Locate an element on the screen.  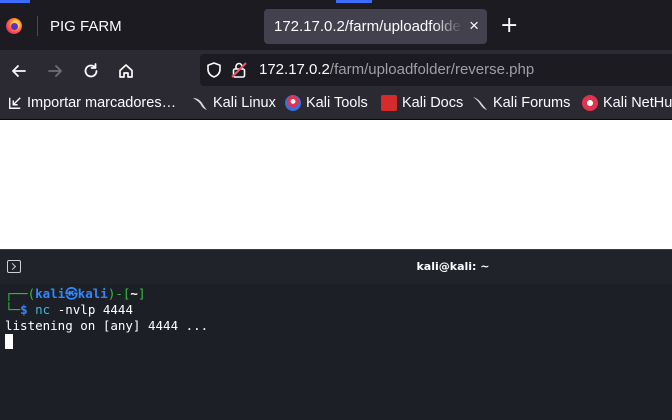
prompt-line-1: ┌──(kali㉿kali)-[~] is located at coordinates (75, 293).